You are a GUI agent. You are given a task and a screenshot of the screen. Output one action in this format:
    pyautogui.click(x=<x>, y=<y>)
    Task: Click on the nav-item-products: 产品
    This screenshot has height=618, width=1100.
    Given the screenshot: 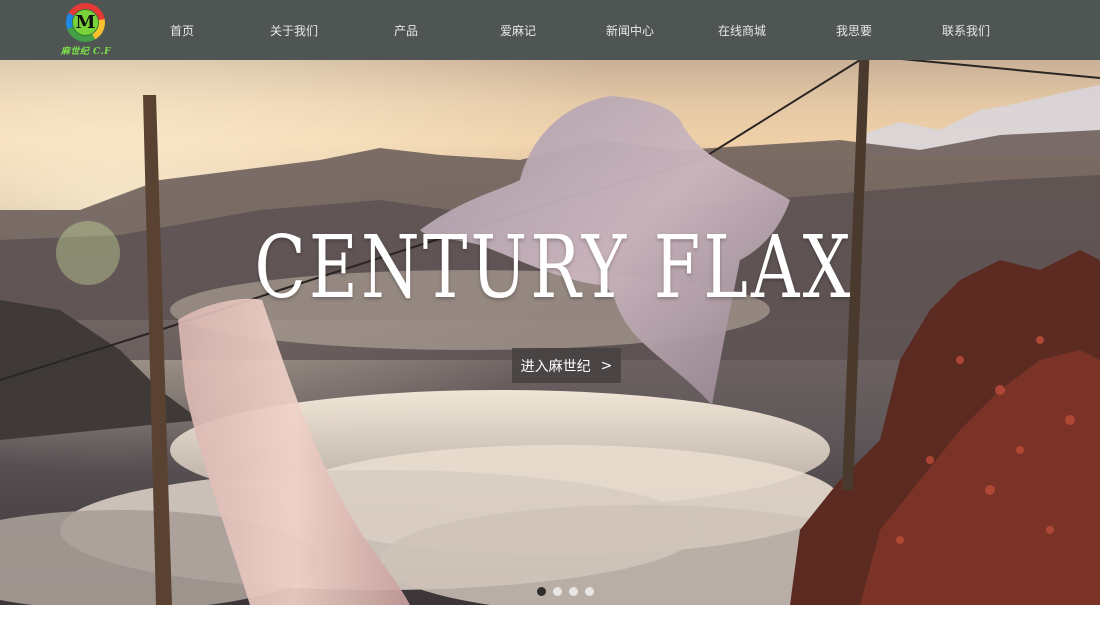 What is the action you would take?
    pyautogui.click(x=406, y=30)
    